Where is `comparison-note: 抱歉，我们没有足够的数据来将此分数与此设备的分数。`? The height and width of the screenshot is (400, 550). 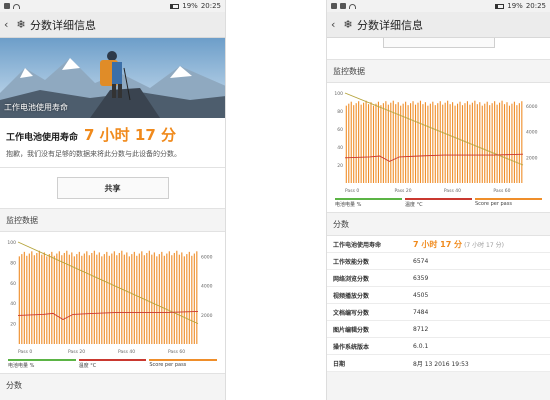
comparison-note: 抱歉，我们没有足够的数据来将此分数与此设备的分数。 is located at coordinates (112, 157).